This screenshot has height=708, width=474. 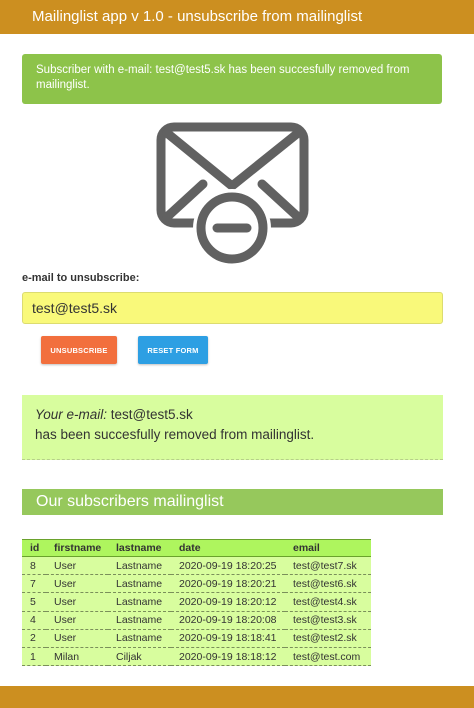 What do you see at coordinates (328, 548) in the screenshot?
I see `column-header-email: email` at bounding box center [328, 548].